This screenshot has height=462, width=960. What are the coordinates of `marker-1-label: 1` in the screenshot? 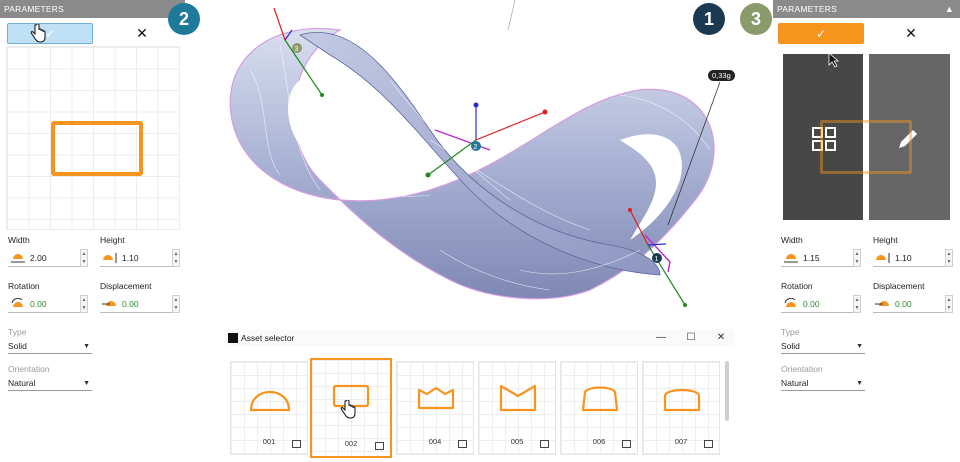 It's located at (657, 259).